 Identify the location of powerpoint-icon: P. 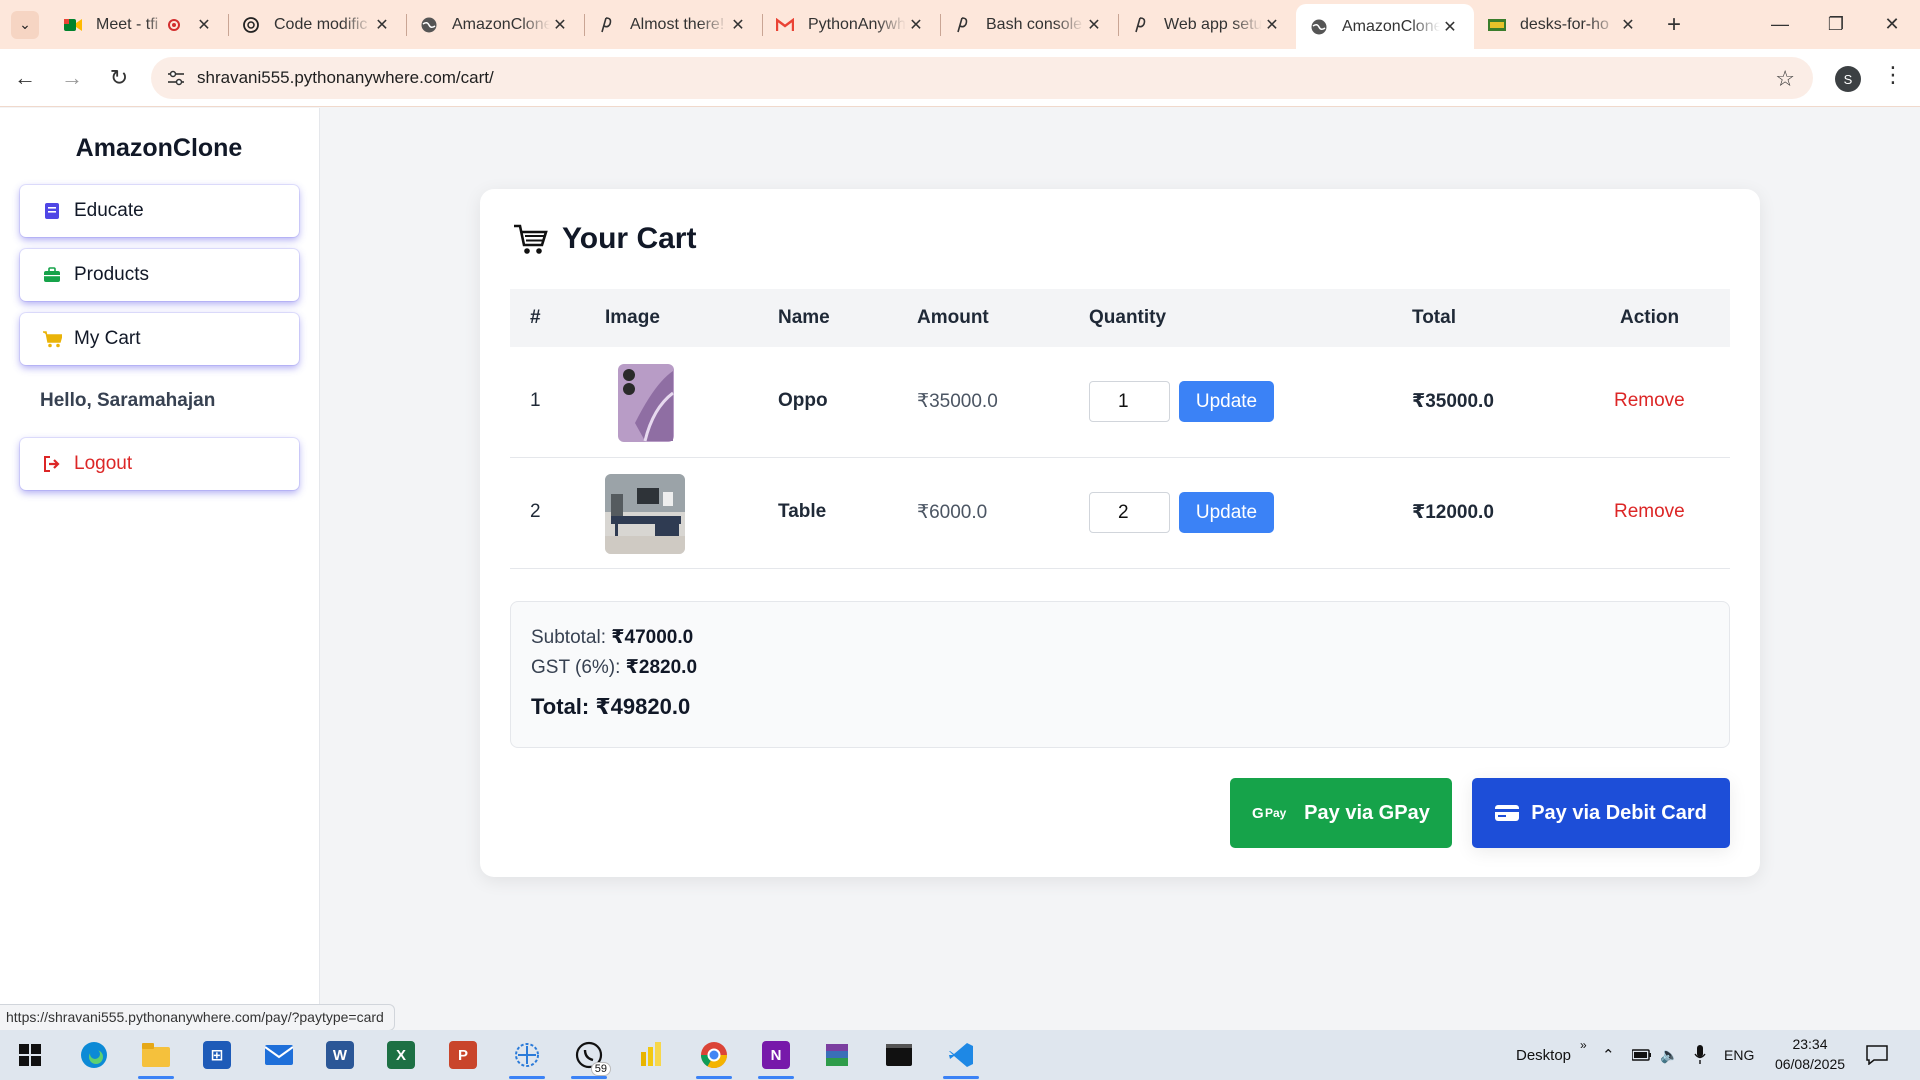
(463, 1055).